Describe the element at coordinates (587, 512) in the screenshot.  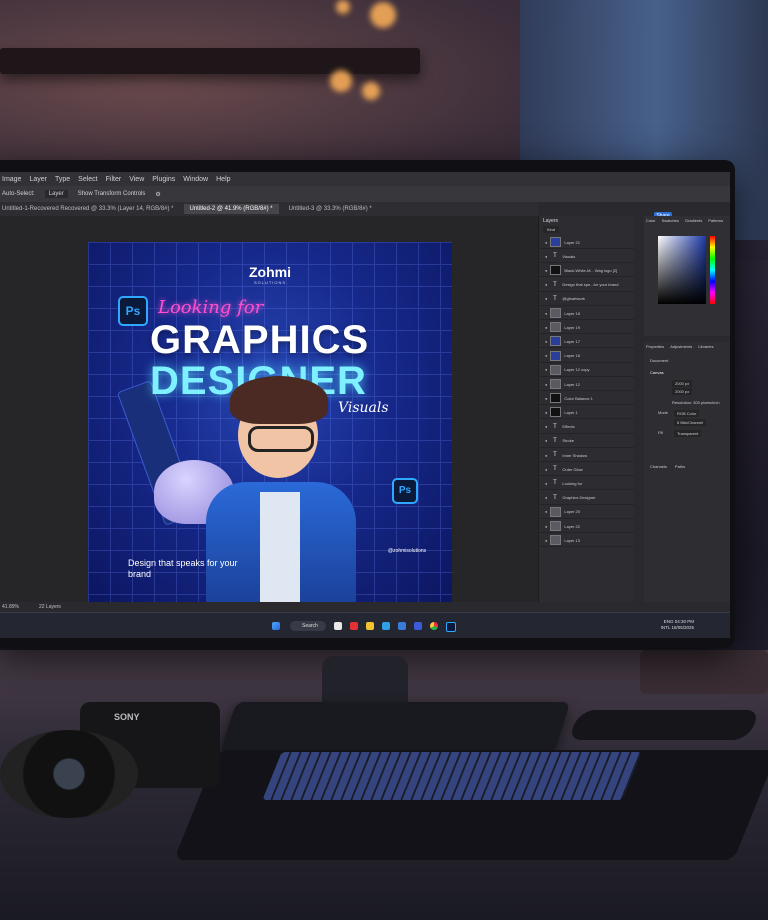
I see `layer-row: ● Layer 20` at that location.